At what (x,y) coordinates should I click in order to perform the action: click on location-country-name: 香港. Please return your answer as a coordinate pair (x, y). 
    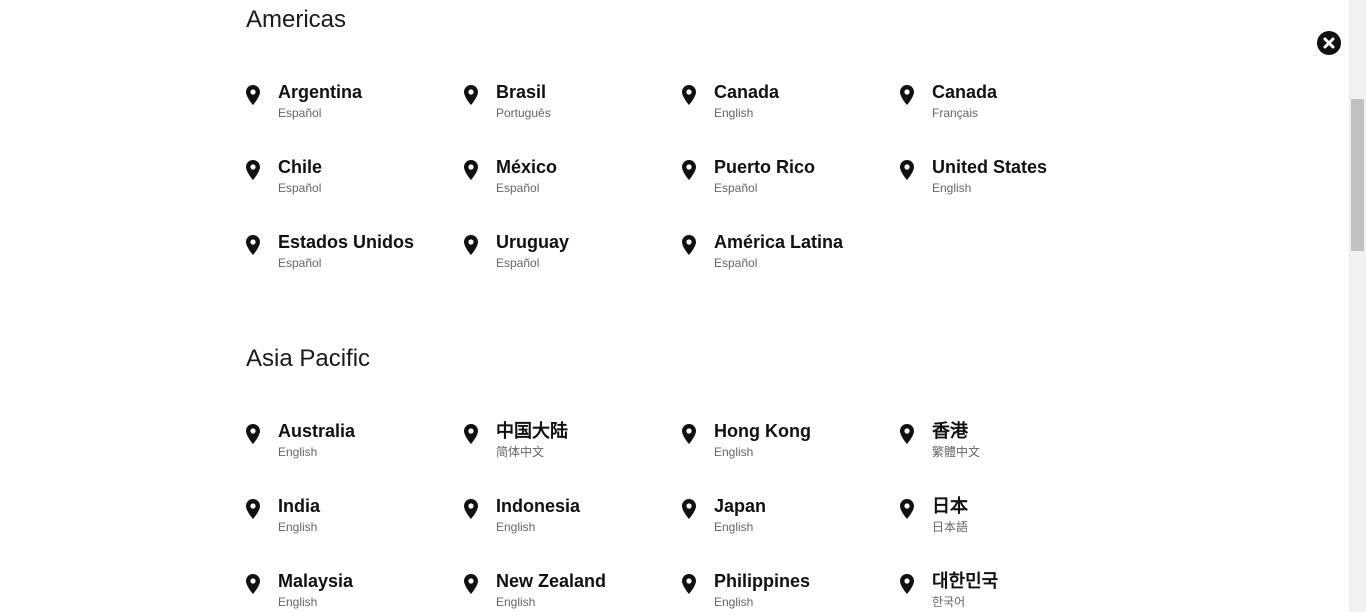
    Looking at the image, I should click on (950, 431).